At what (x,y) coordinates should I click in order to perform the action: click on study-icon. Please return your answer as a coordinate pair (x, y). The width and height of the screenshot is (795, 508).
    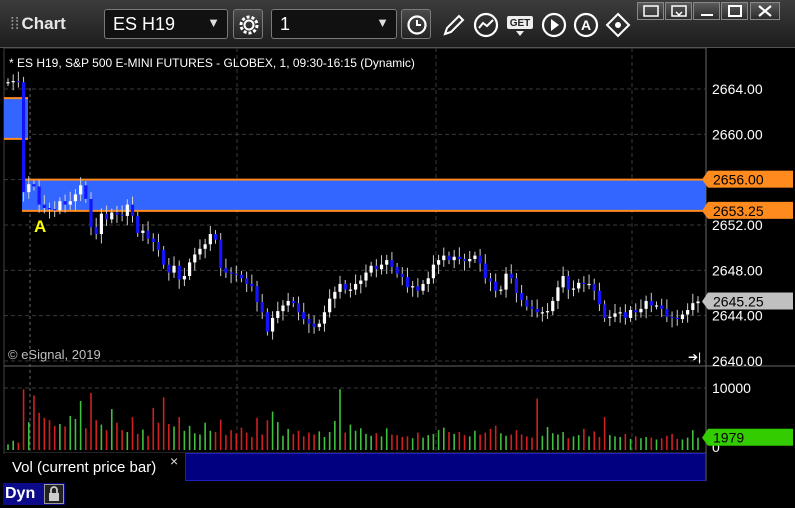
    Looking at the image, I should click on (486, 25).